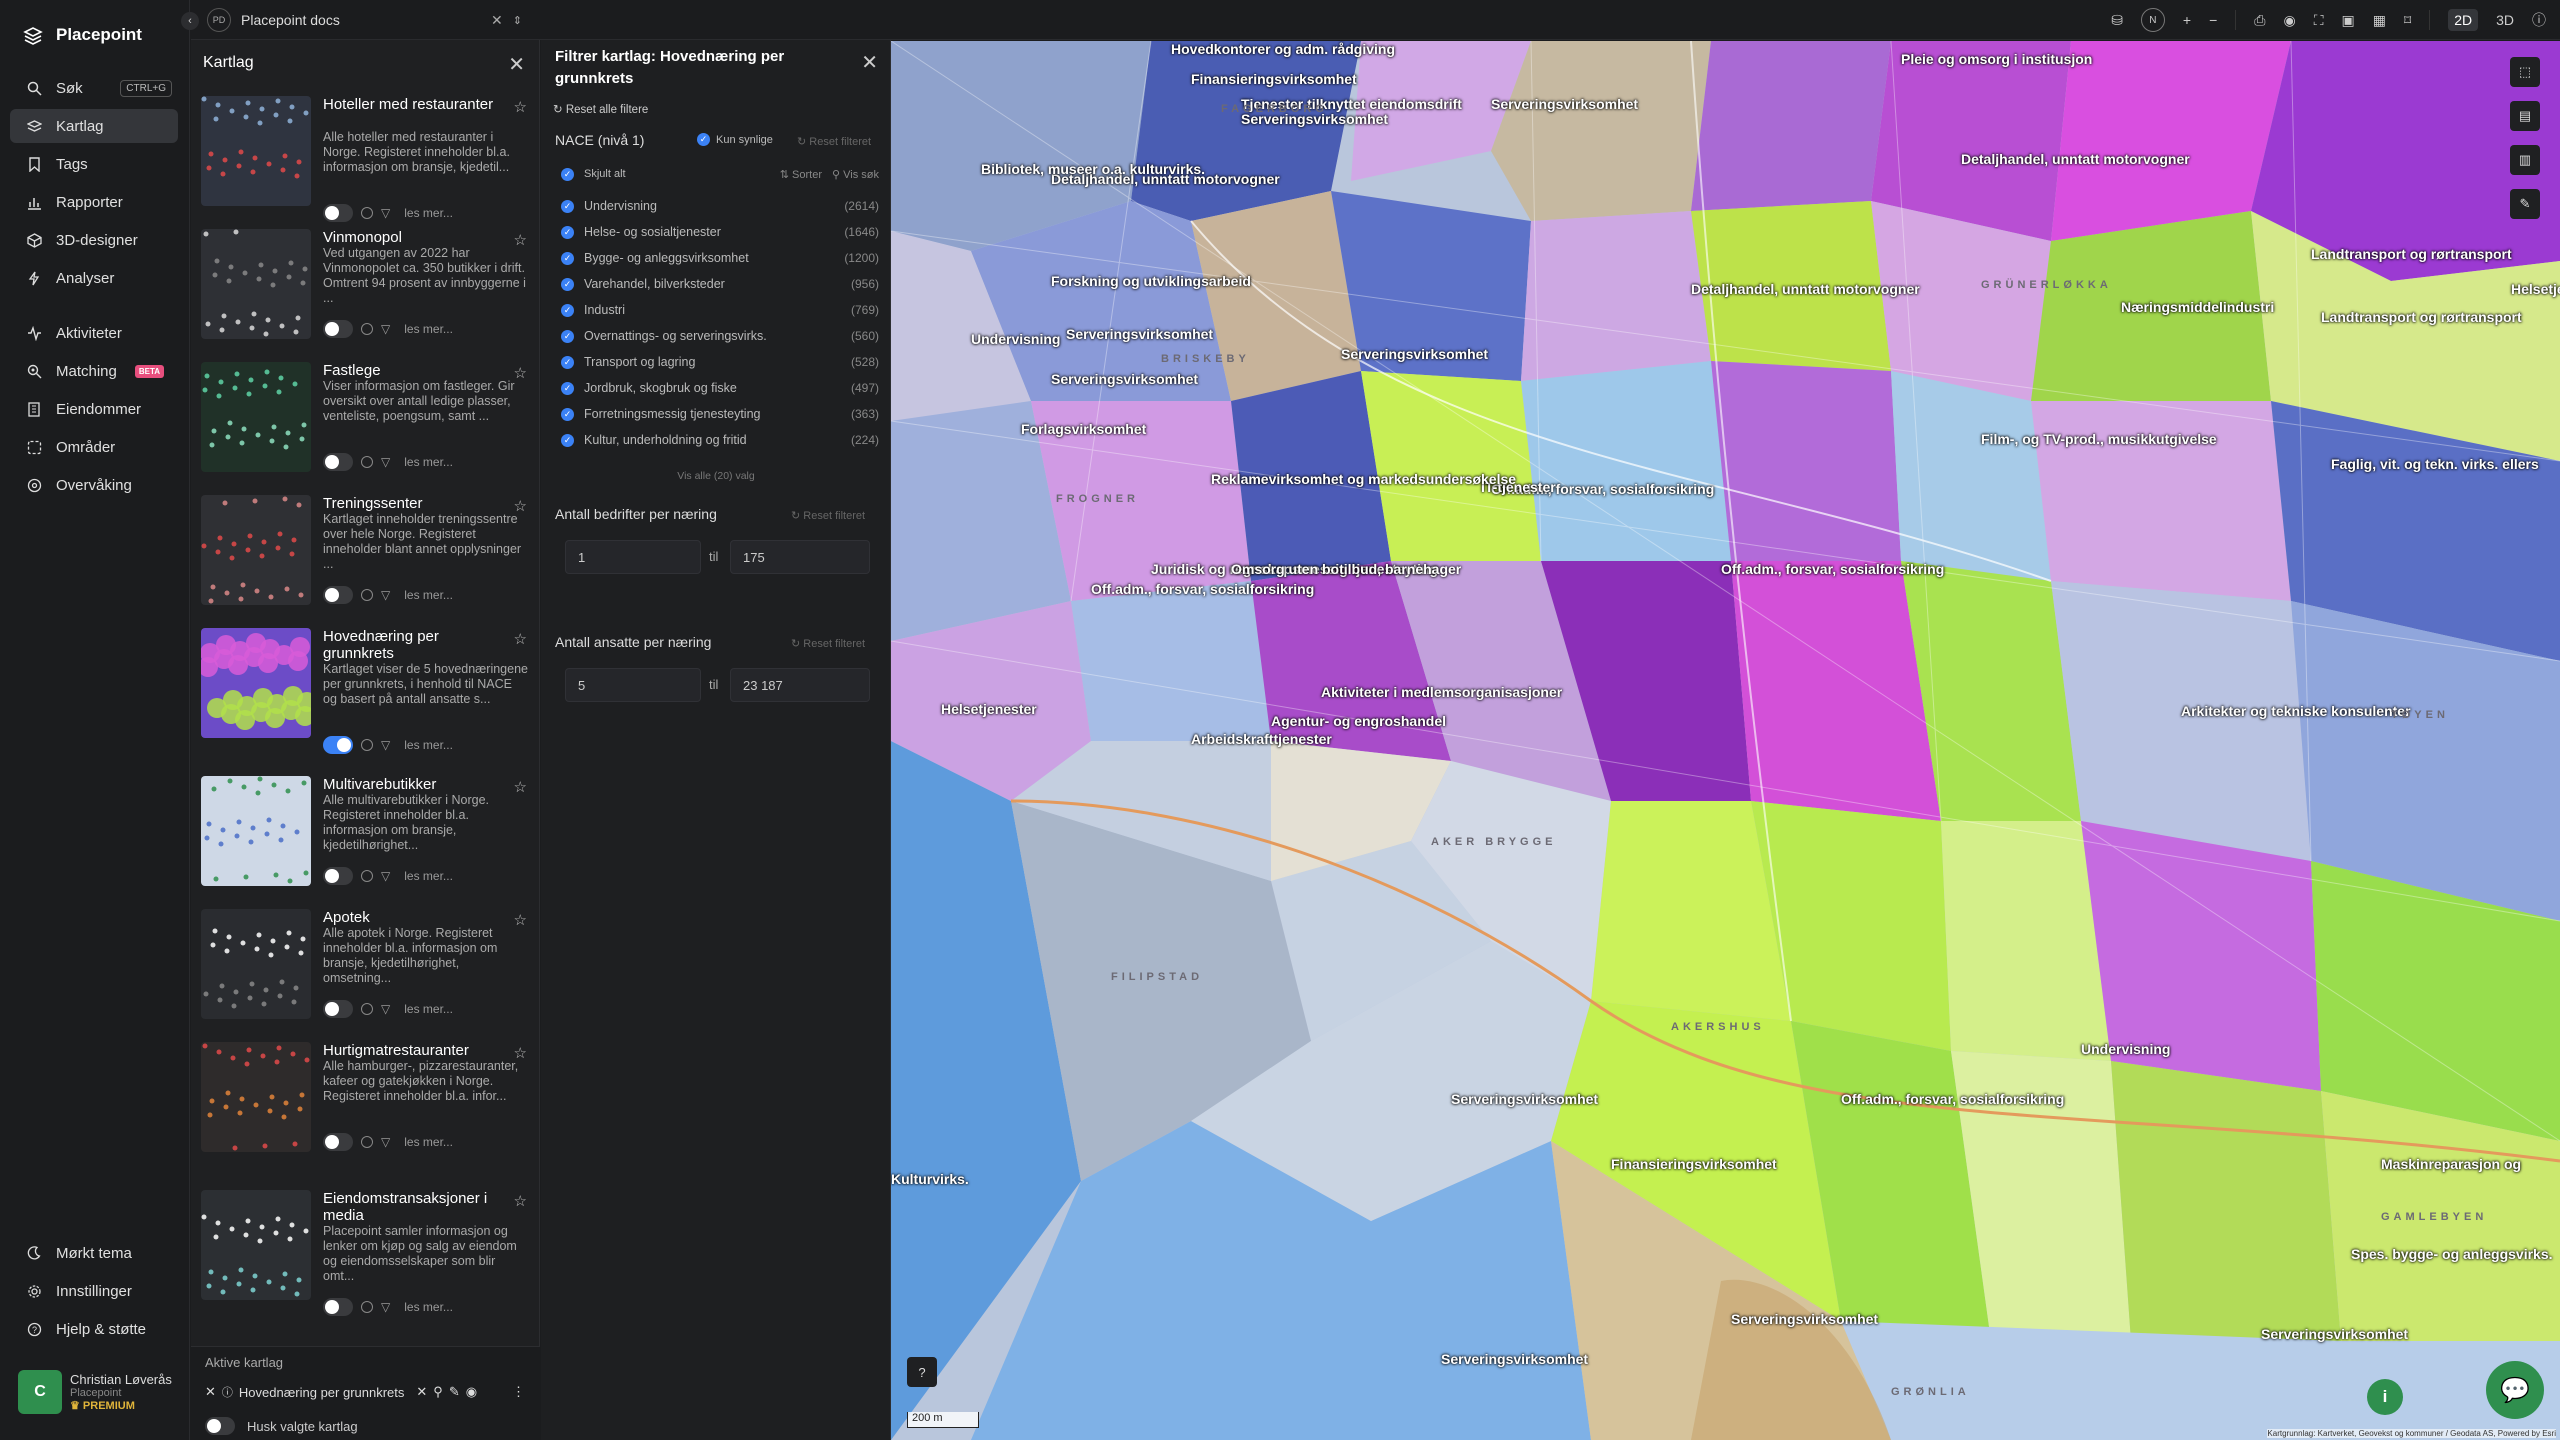 The width and height of the screenshot is (2560, 1440). Describe the element at coordinates (94, 88) in the screenshot. I see `nav-item-search: Søk CTRL+G` at that location.